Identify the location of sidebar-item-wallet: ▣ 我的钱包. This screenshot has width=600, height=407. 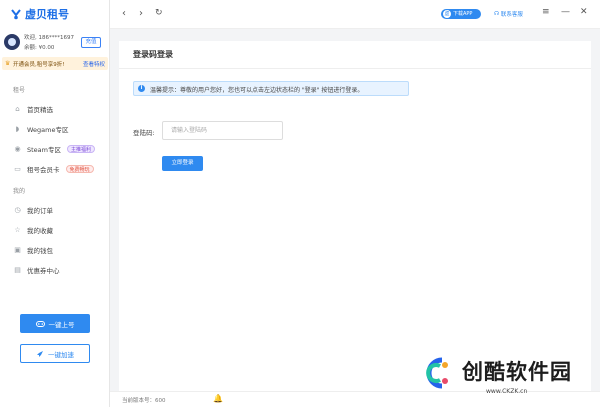
(33, 250).